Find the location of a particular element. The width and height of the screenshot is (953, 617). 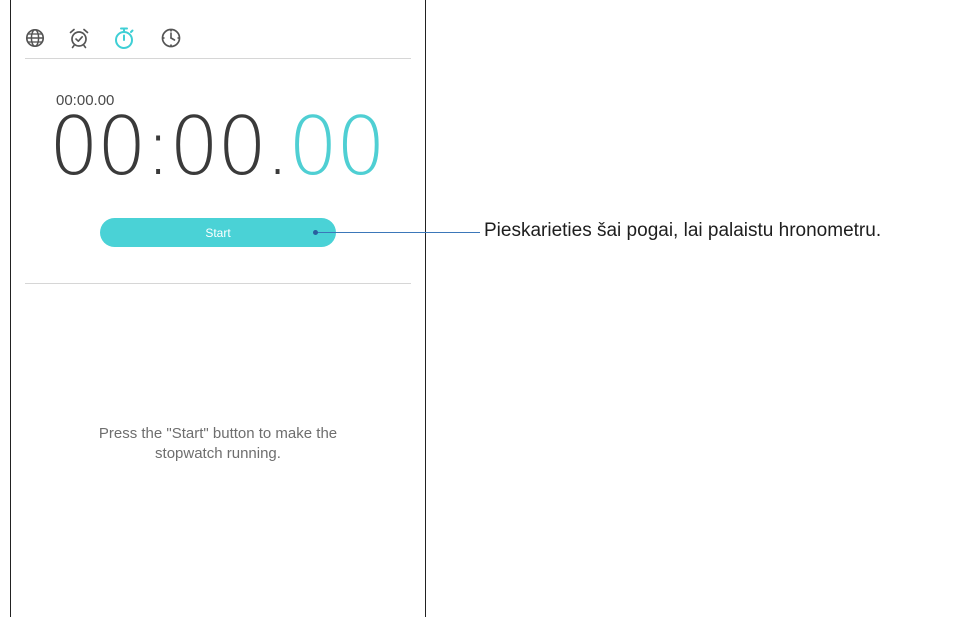

start-hint-line-1: Press the "Start" button to make the is located at coordinates (218, 433).